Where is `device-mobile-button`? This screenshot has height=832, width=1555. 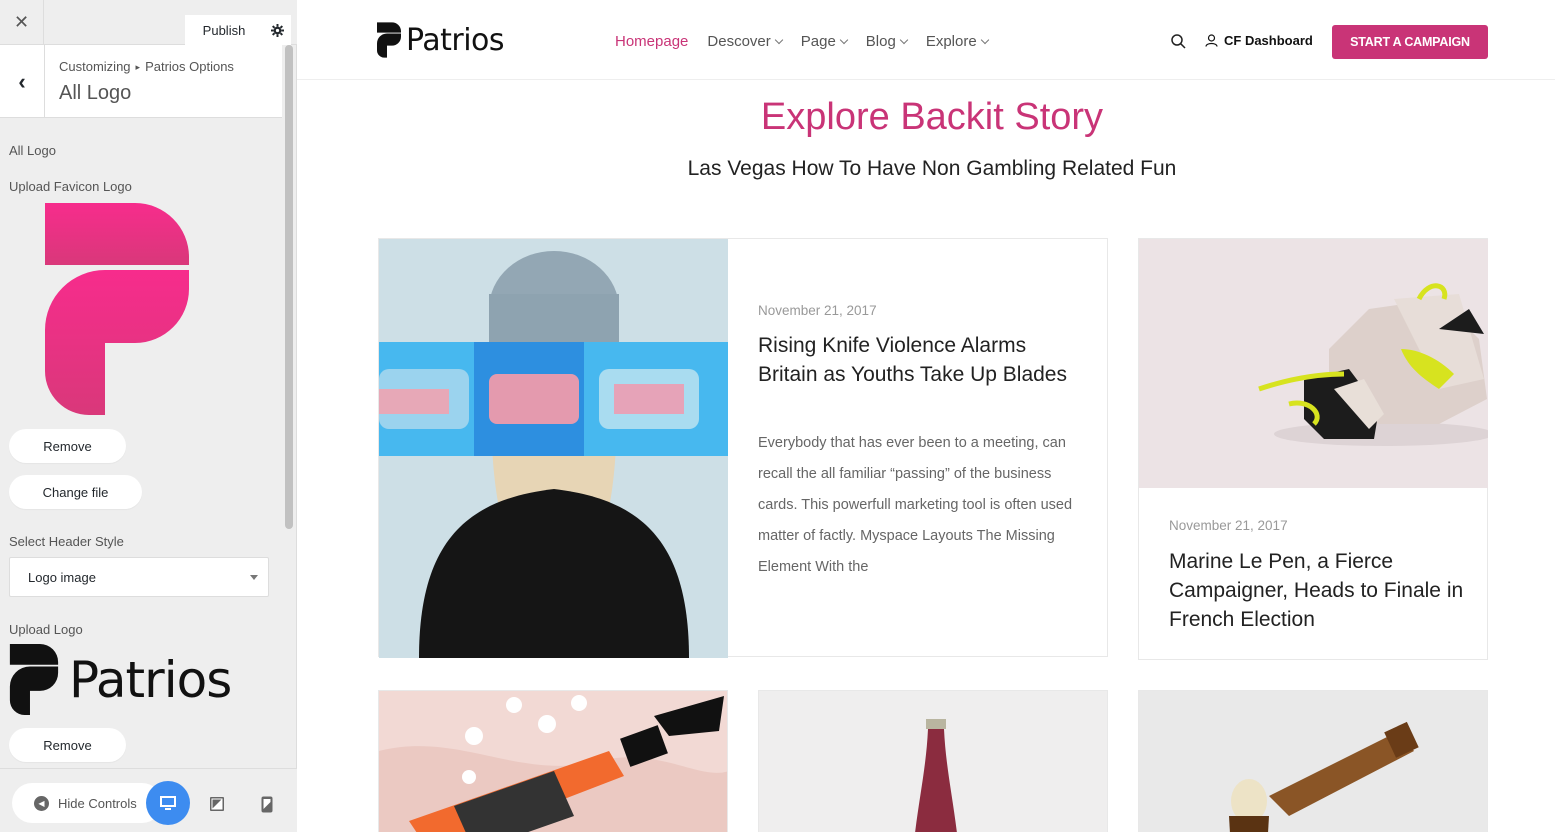
device-mobile-button is located at coordinates (267, 804).